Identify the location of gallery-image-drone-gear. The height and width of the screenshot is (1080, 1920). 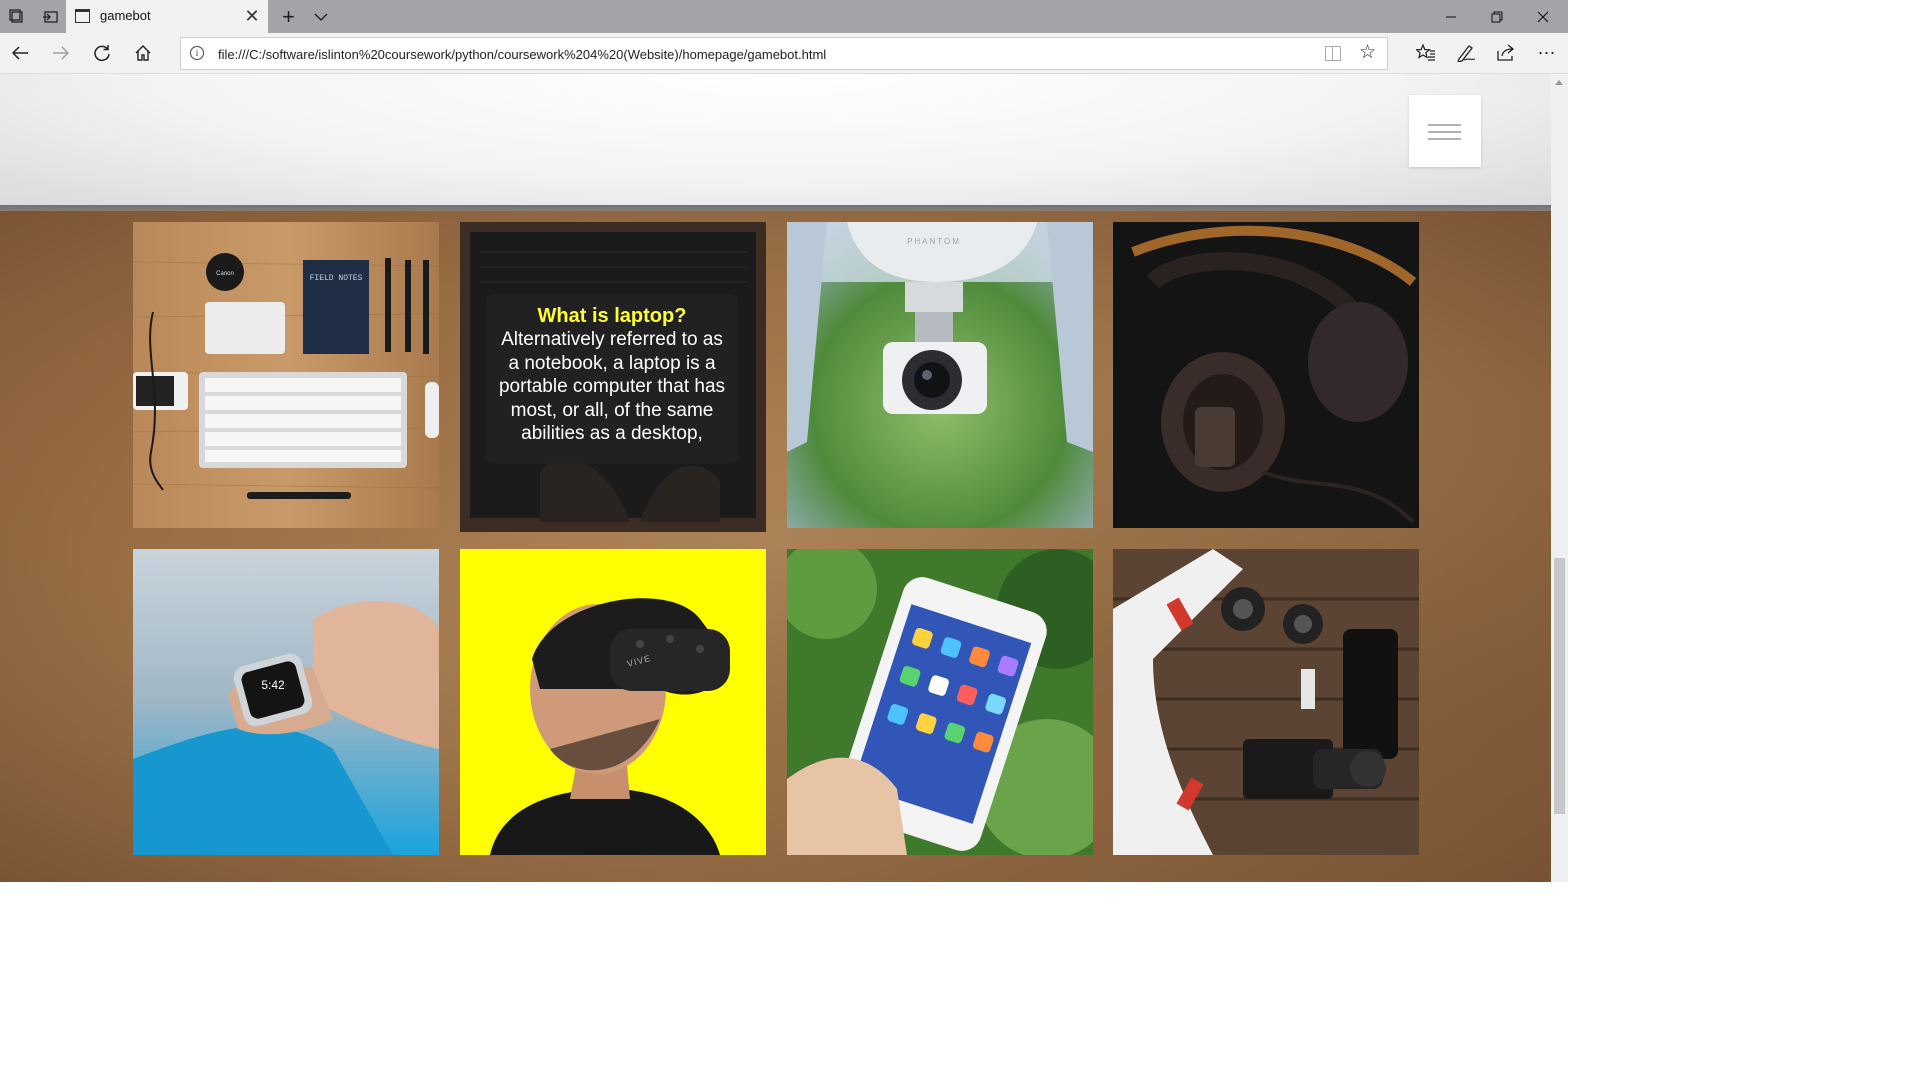
(1266, 702).